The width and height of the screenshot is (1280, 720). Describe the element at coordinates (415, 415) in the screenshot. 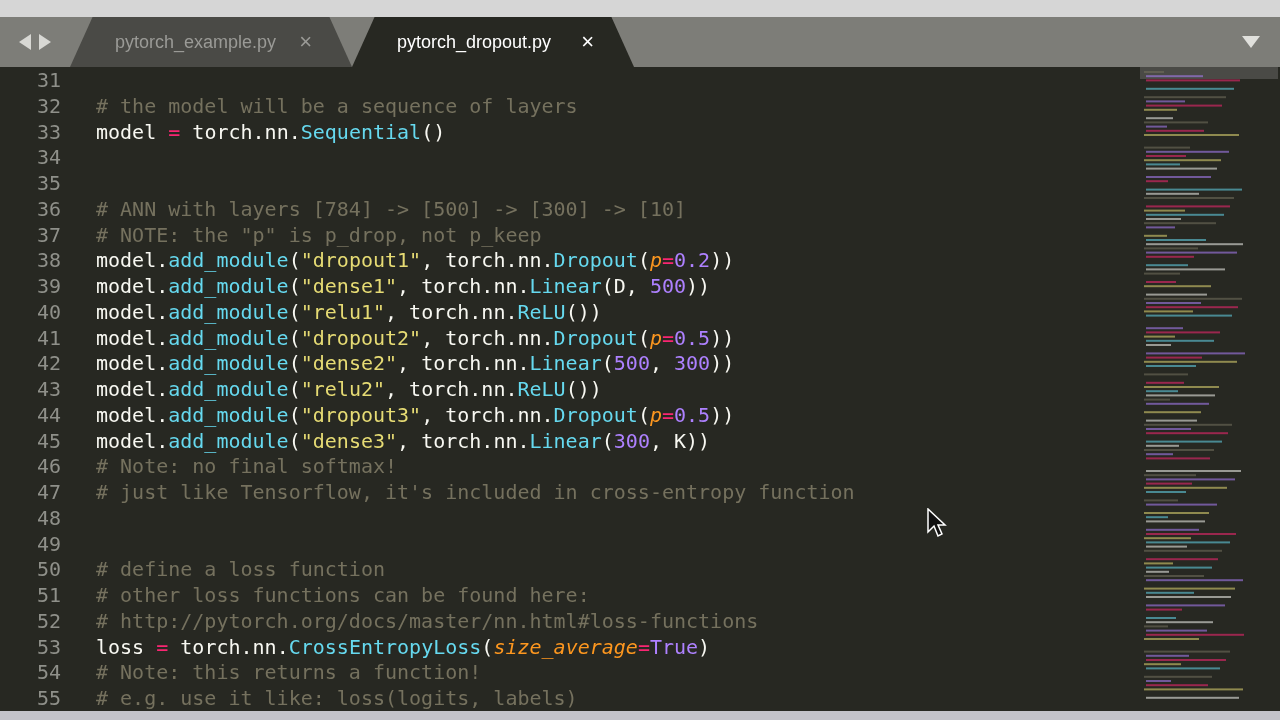

I see `code-line: model.add_module("dropout3", torch.nn.Dropout(p=0.5))` at that location.